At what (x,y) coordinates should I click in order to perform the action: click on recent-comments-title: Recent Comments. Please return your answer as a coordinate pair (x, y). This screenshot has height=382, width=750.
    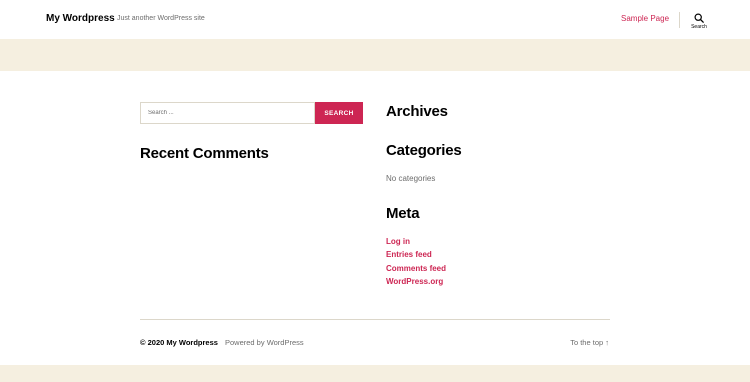
    Looking at the image, I should click on (204, 153).